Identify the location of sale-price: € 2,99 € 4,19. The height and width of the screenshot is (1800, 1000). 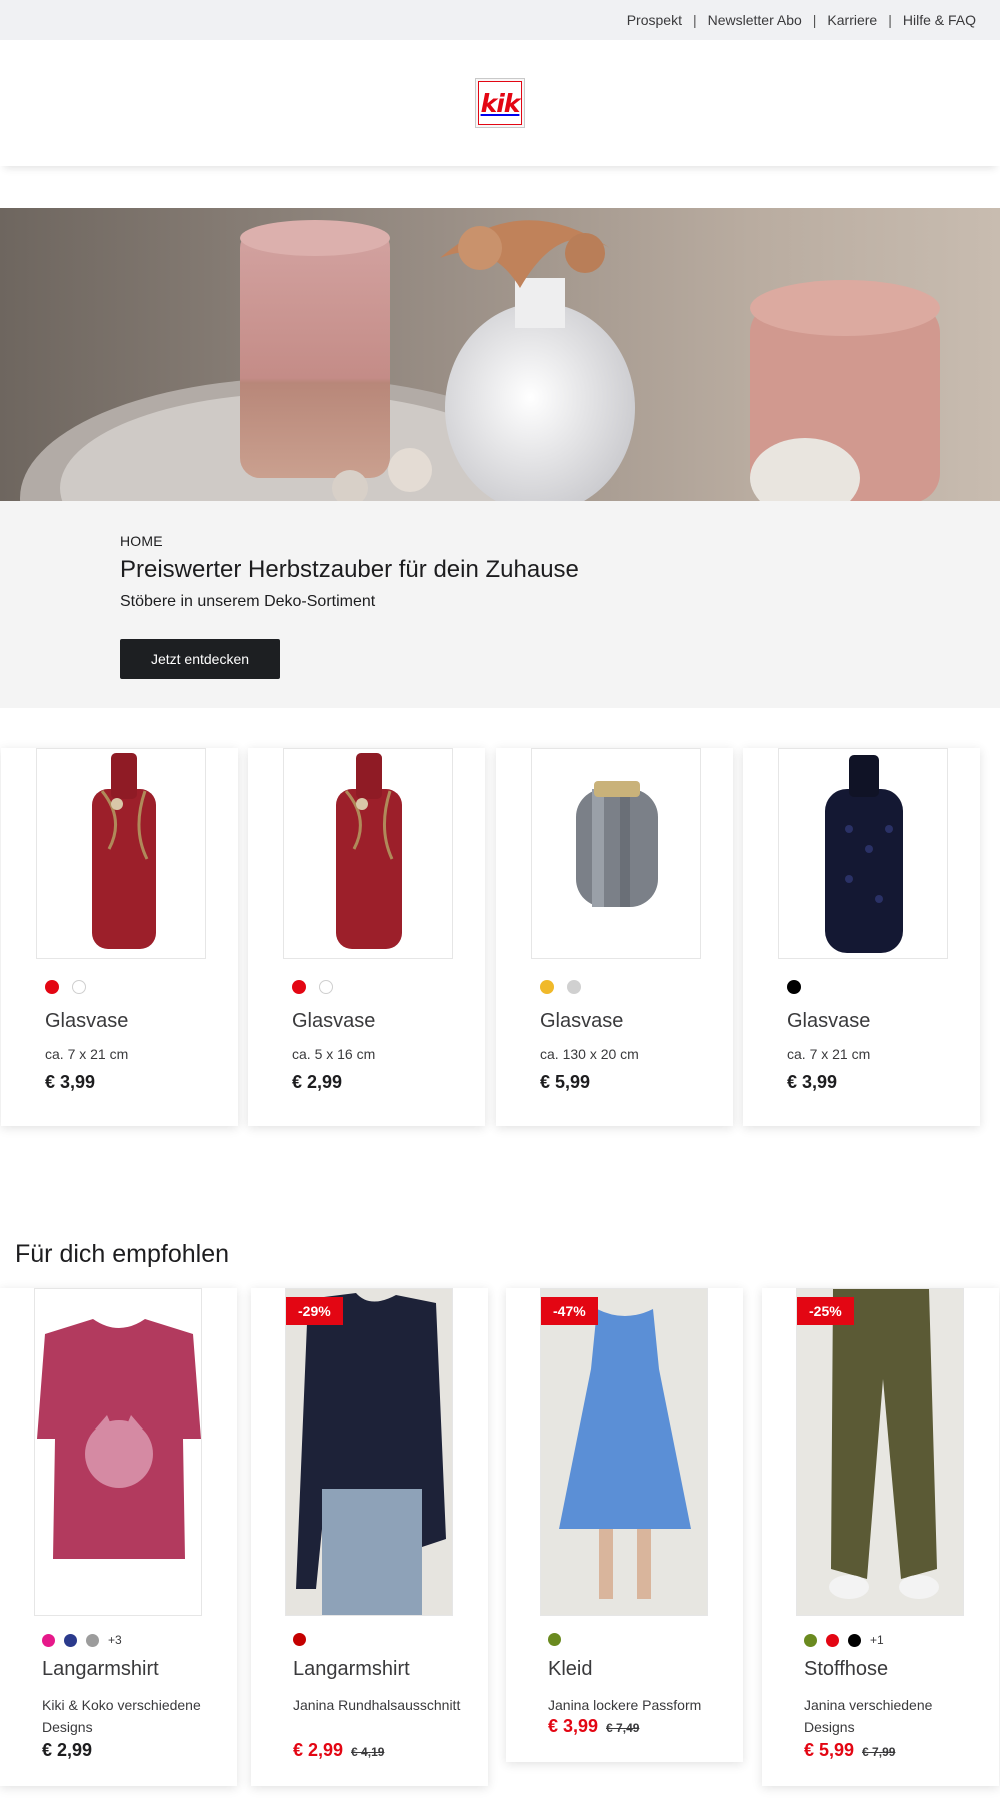
(338, 1750).